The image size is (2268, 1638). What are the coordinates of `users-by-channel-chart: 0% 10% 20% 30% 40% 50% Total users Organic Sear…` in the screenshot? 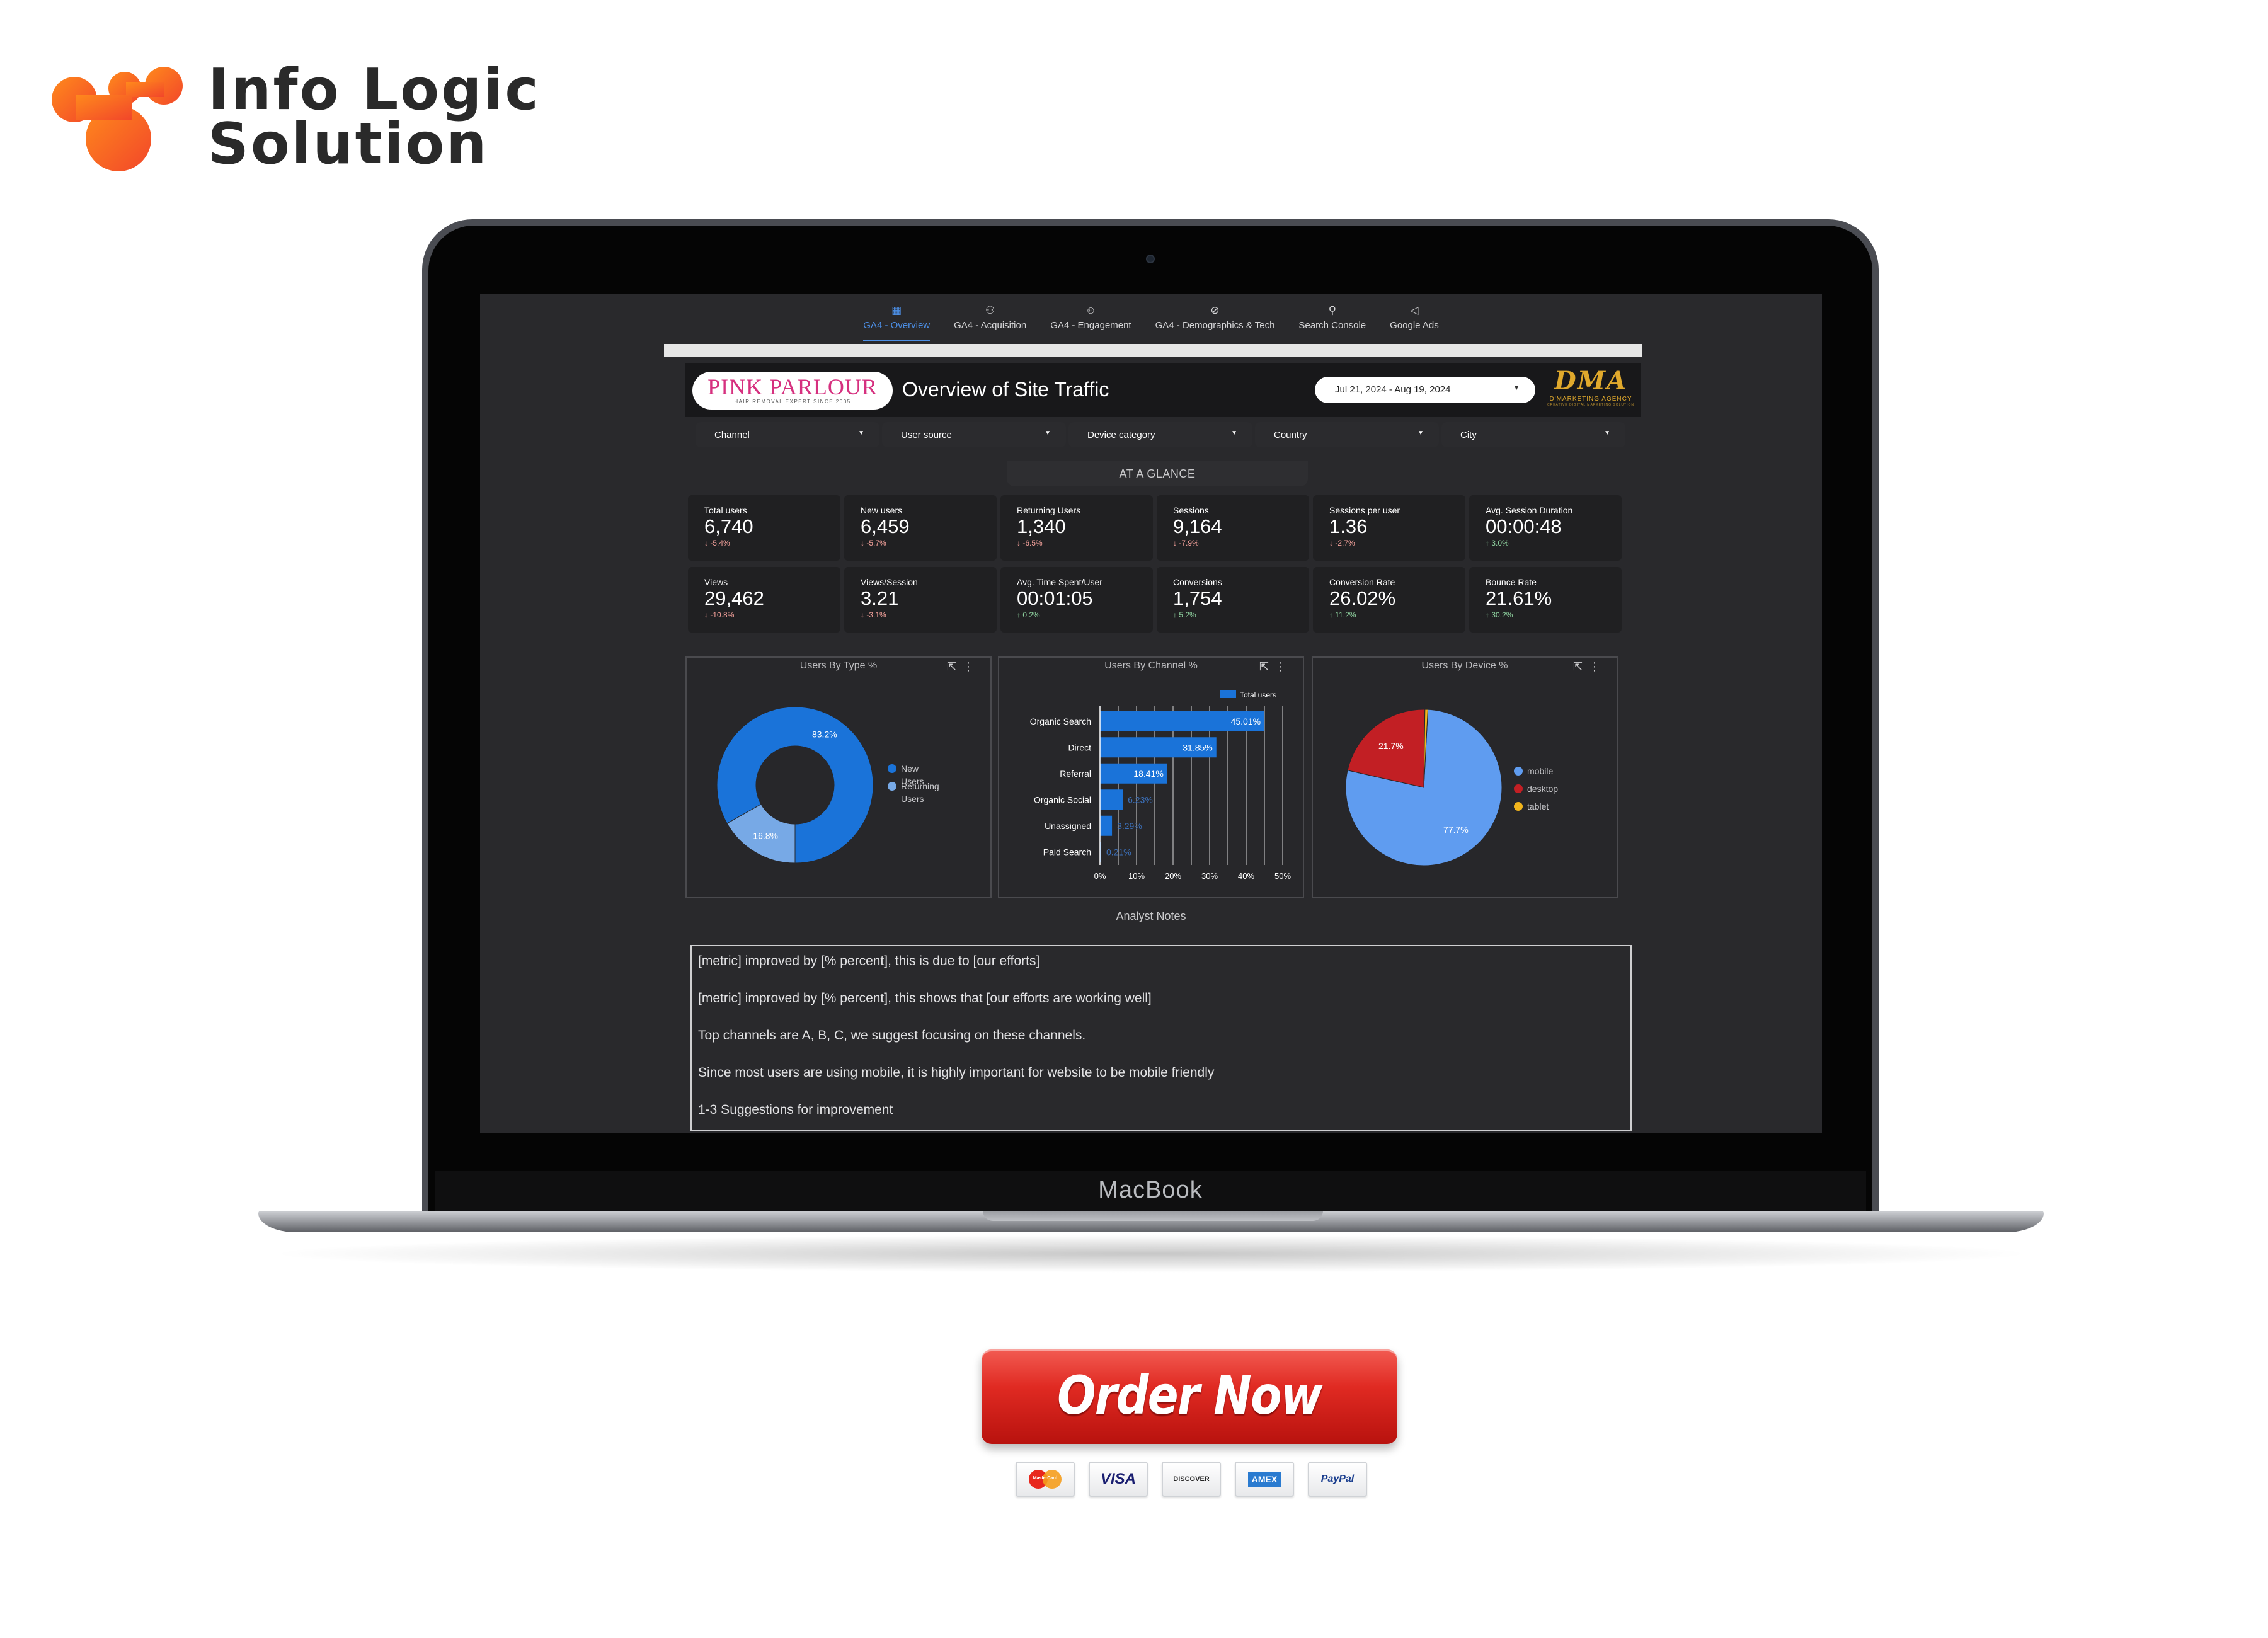 It's located at (1160, 785).